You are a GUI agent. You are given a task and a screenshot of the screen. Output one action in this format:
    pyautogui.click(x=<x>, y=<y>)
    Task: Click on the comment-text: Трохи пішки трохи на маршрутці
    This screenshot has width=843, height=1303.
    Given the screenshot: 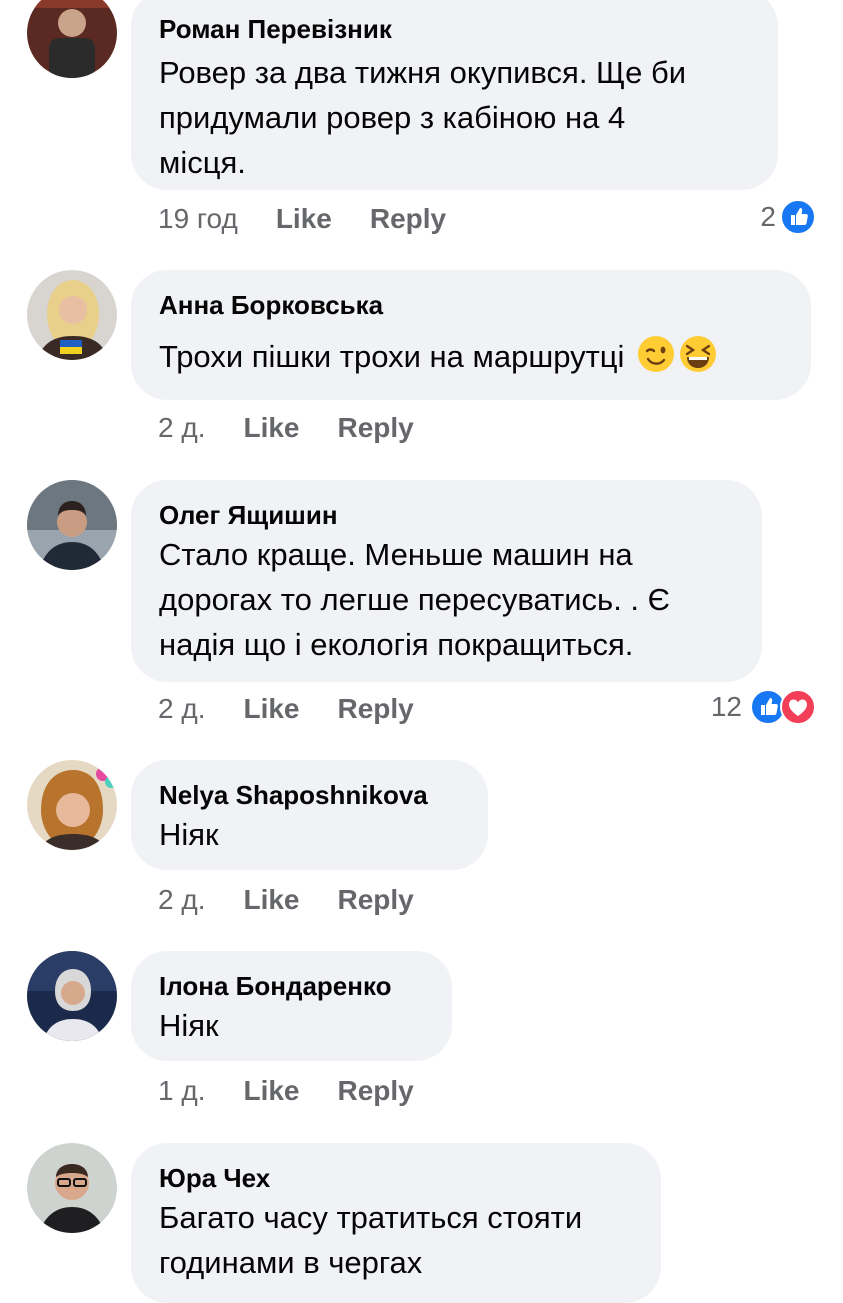 What is the action you would take?
    pyautogui.click(x=471, y=356)
    